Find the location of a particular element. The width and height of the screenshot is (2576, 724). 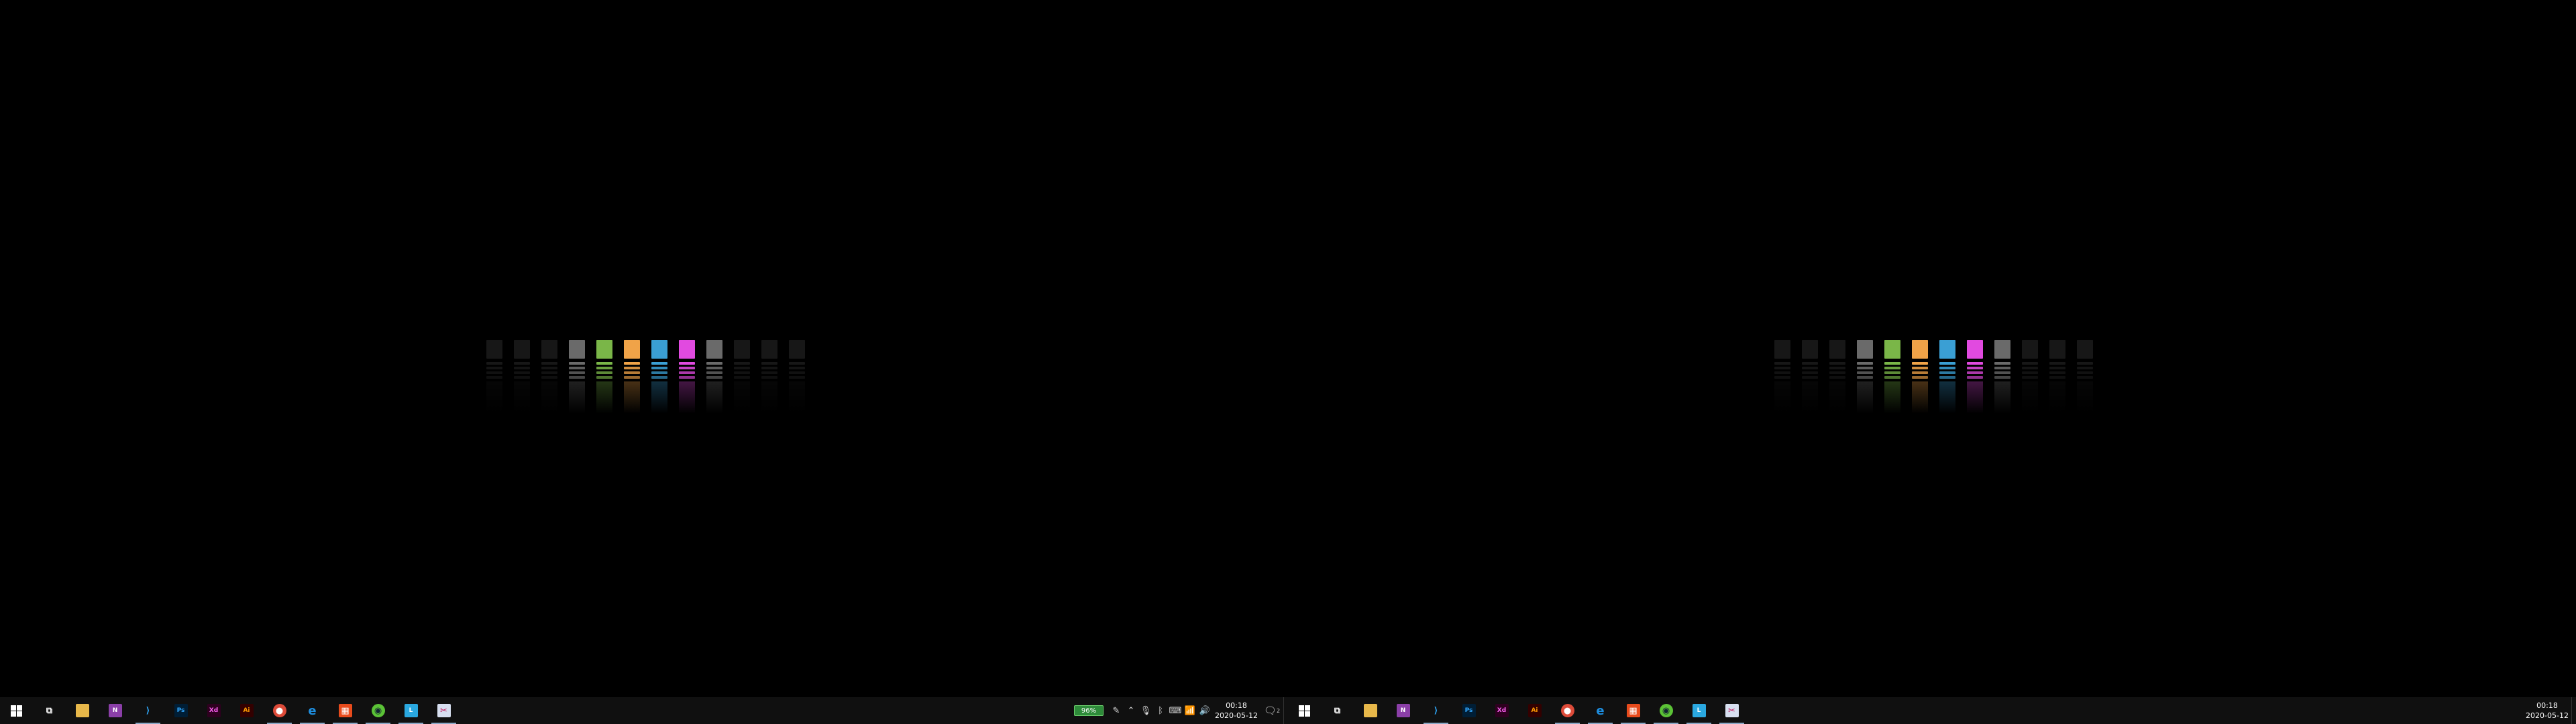

notification-center-icon: 🗨 2 is located at coordinates (1271, 710).